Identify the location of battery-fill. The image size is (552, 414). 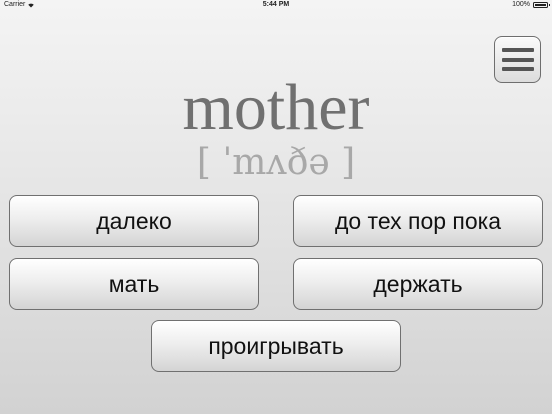
(540, 5).